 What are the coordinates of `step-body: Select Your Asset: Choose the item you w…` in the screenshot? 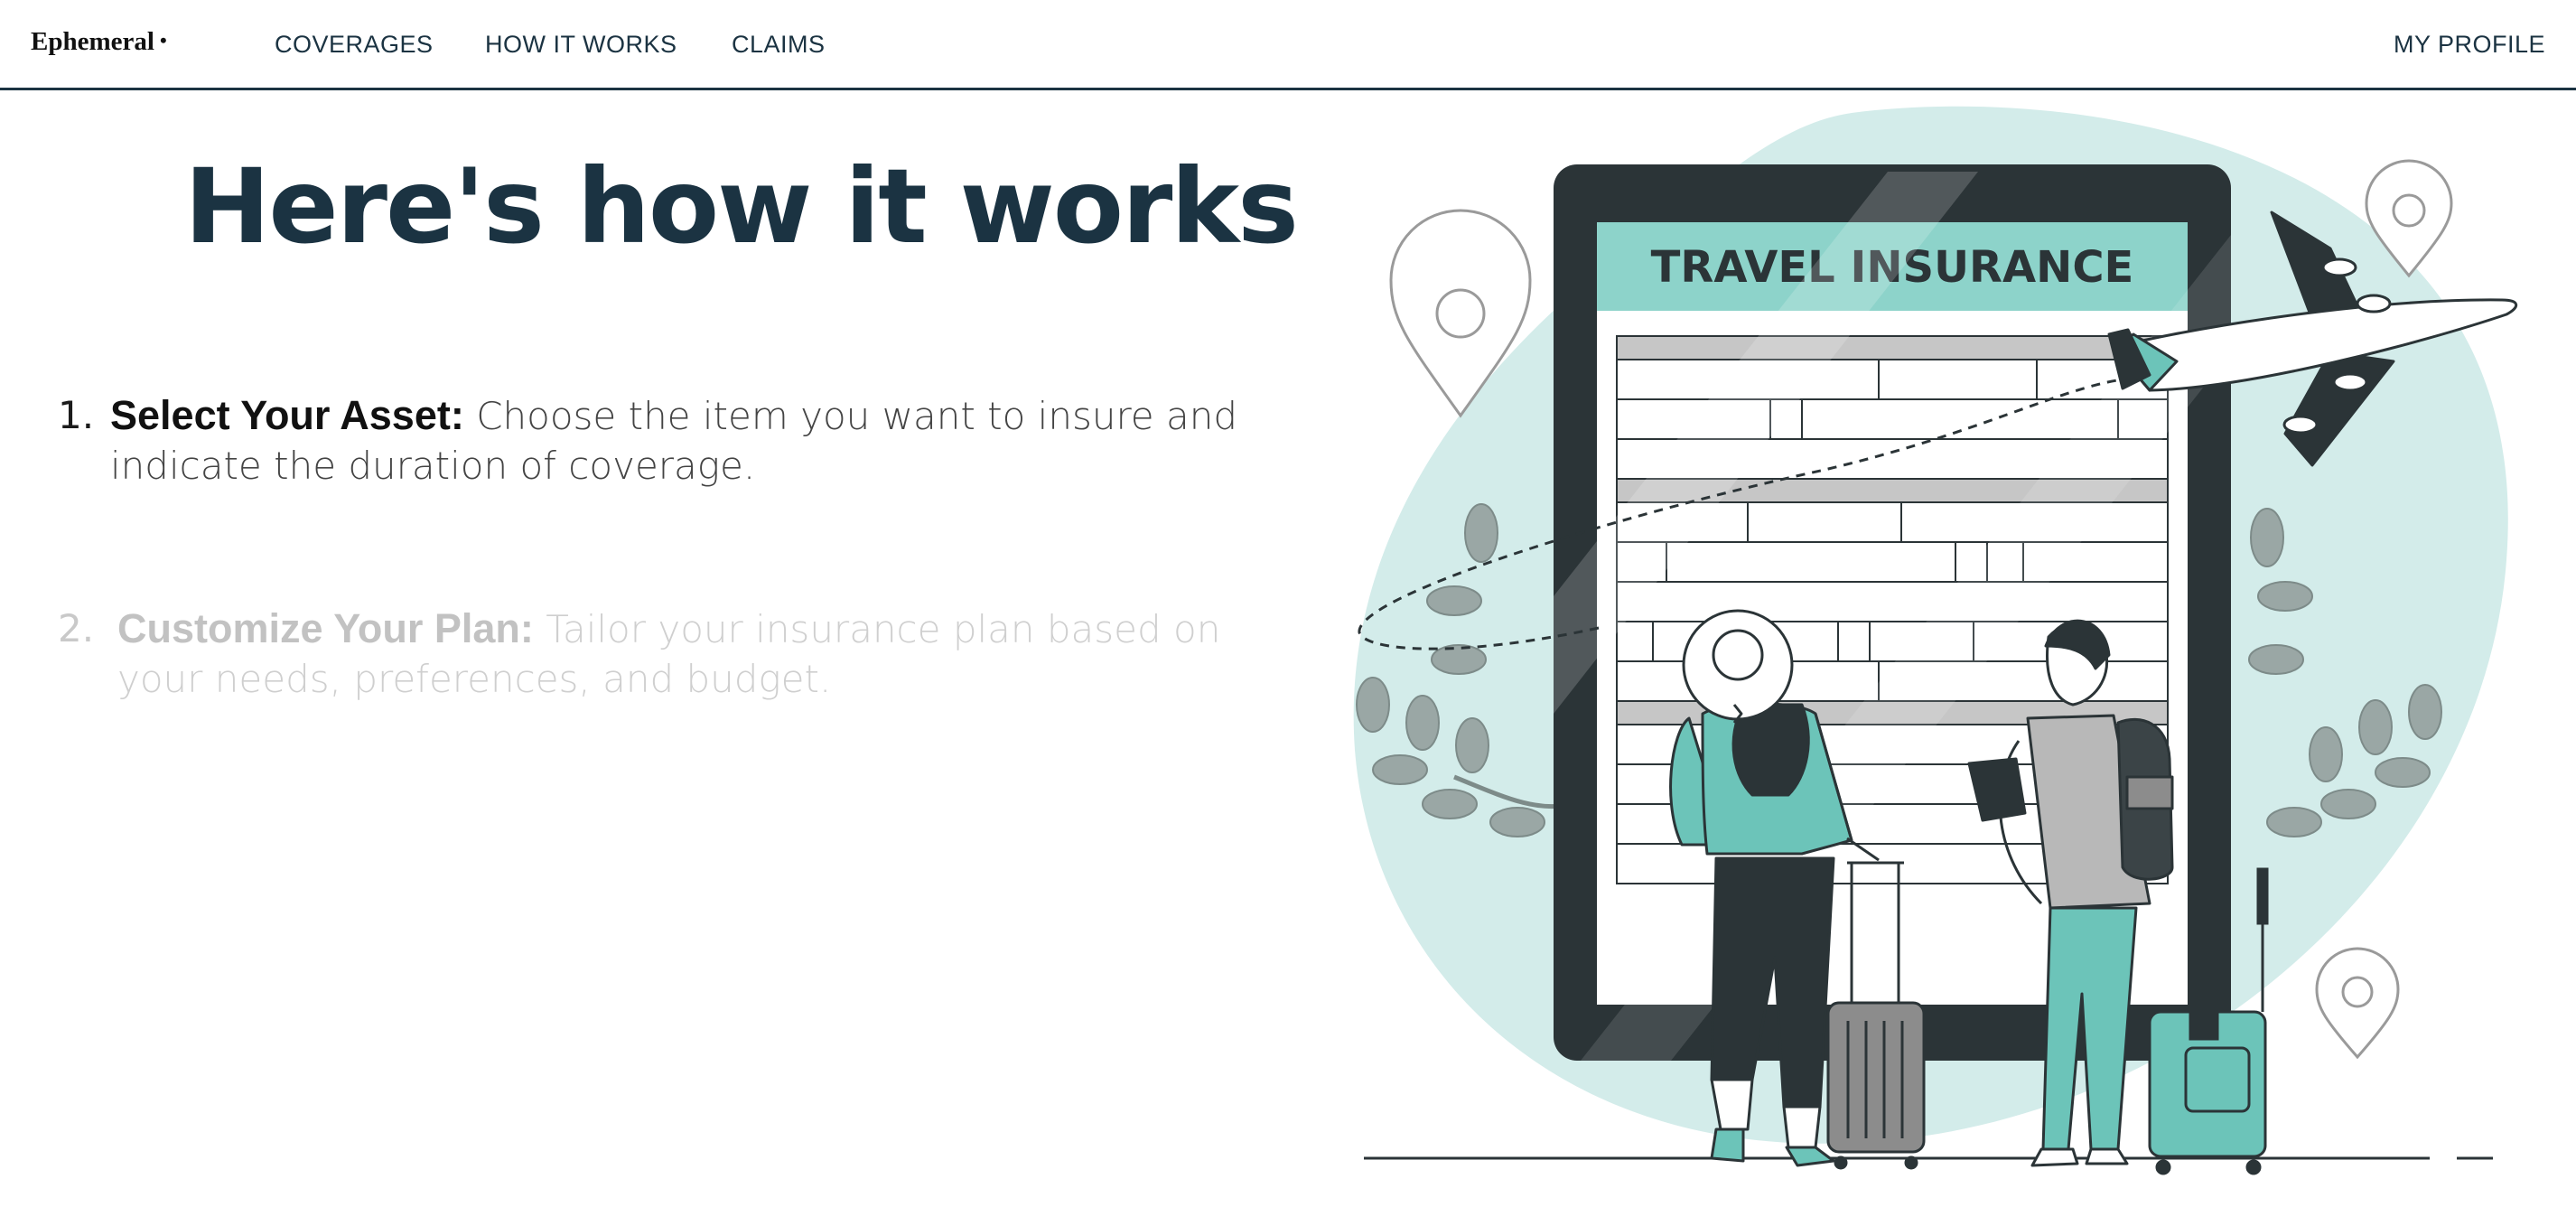 It's located at (688, 441).